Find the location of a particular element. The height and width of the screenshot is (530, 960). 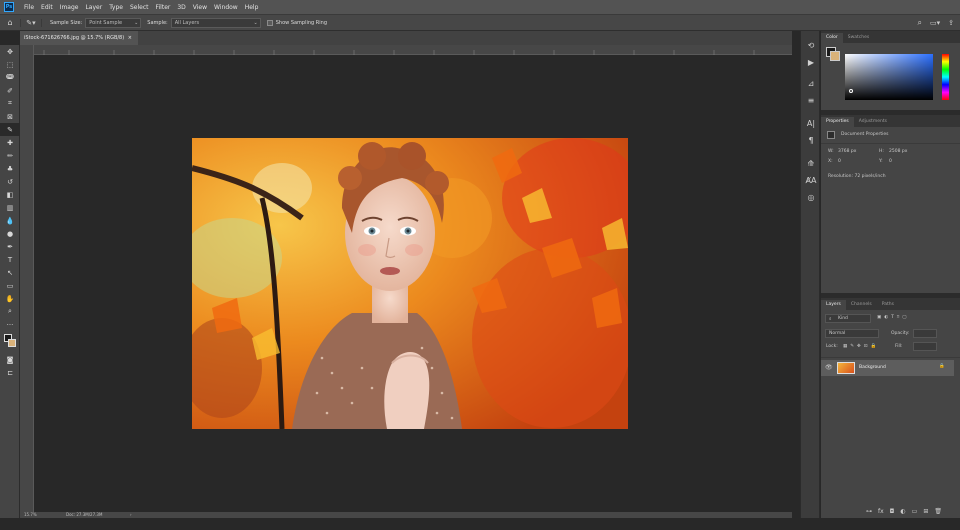

workspace-icon: ▭▾ is located at coordinates (935, 23).